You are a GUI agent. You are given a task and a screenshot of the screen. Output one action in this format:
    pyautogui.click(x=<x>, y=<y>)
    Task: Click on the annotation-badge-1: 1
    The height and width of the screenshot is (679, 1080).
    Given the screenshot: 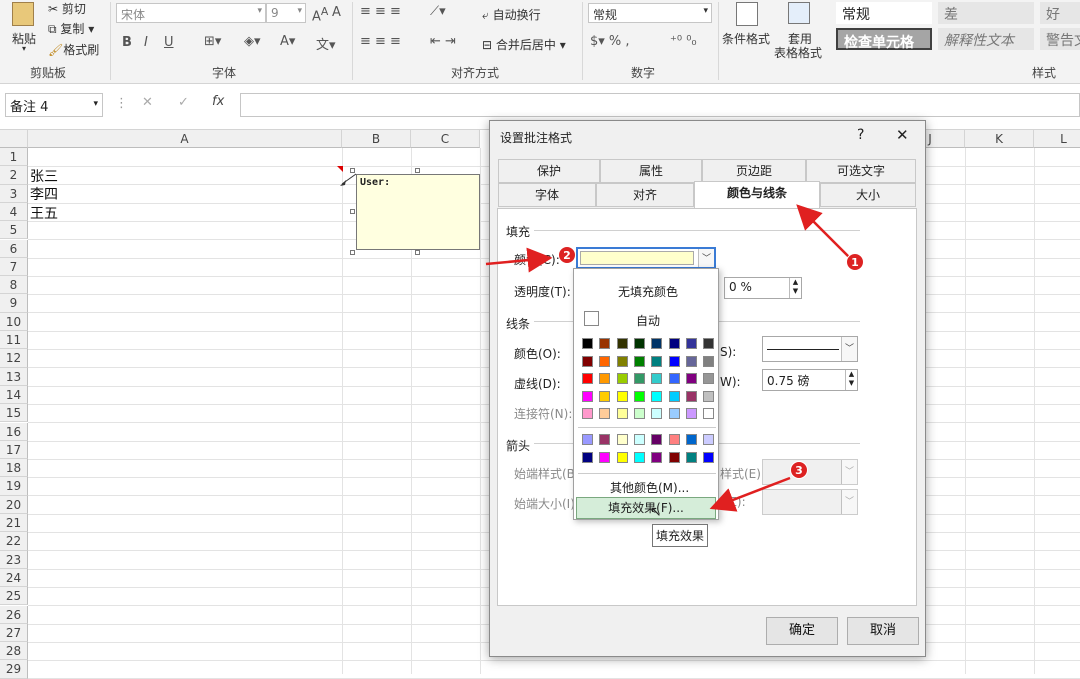 What is the action you would take?
    pyautogui.click(x=855, y=262)
    